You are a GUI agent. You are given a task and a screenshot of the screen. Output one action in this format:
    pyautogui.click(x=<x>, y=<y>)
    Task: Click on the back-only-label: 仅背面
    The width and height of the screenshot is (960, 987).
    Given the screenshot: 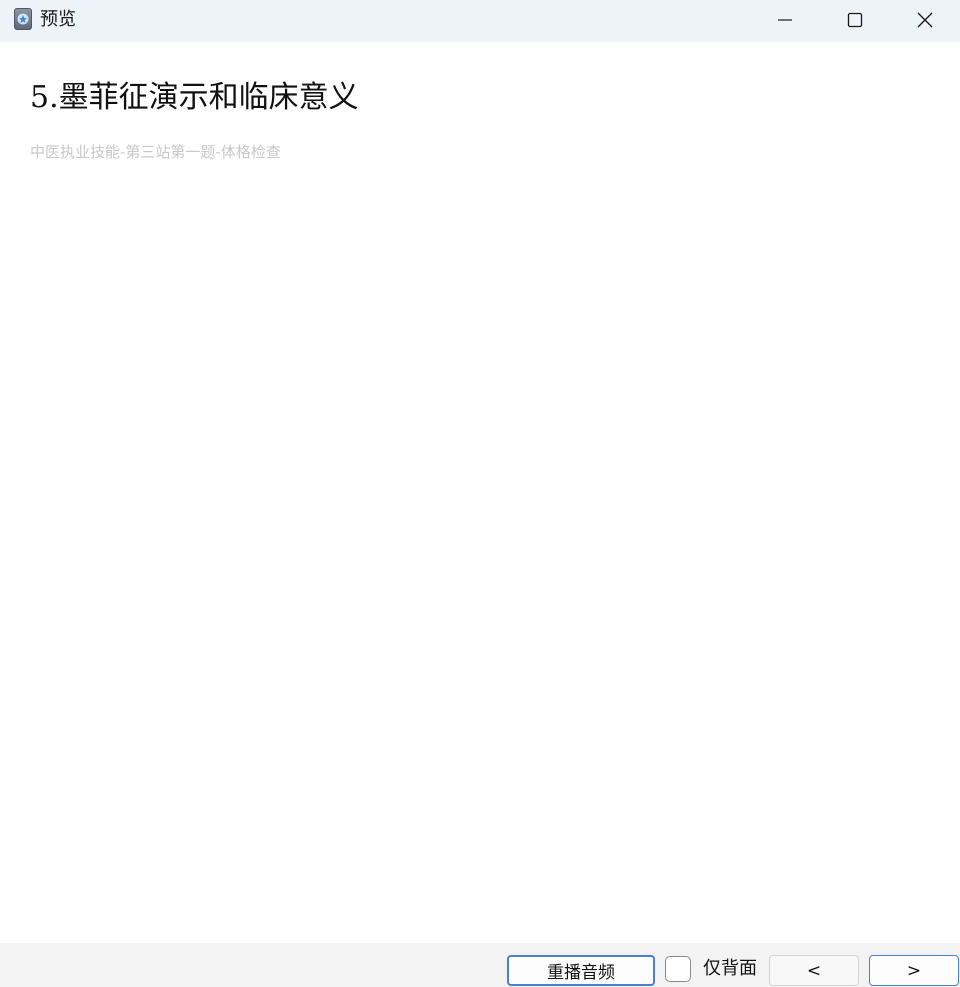 What is the action you would take?
    pyautogui.click(x=730, y=969)
    